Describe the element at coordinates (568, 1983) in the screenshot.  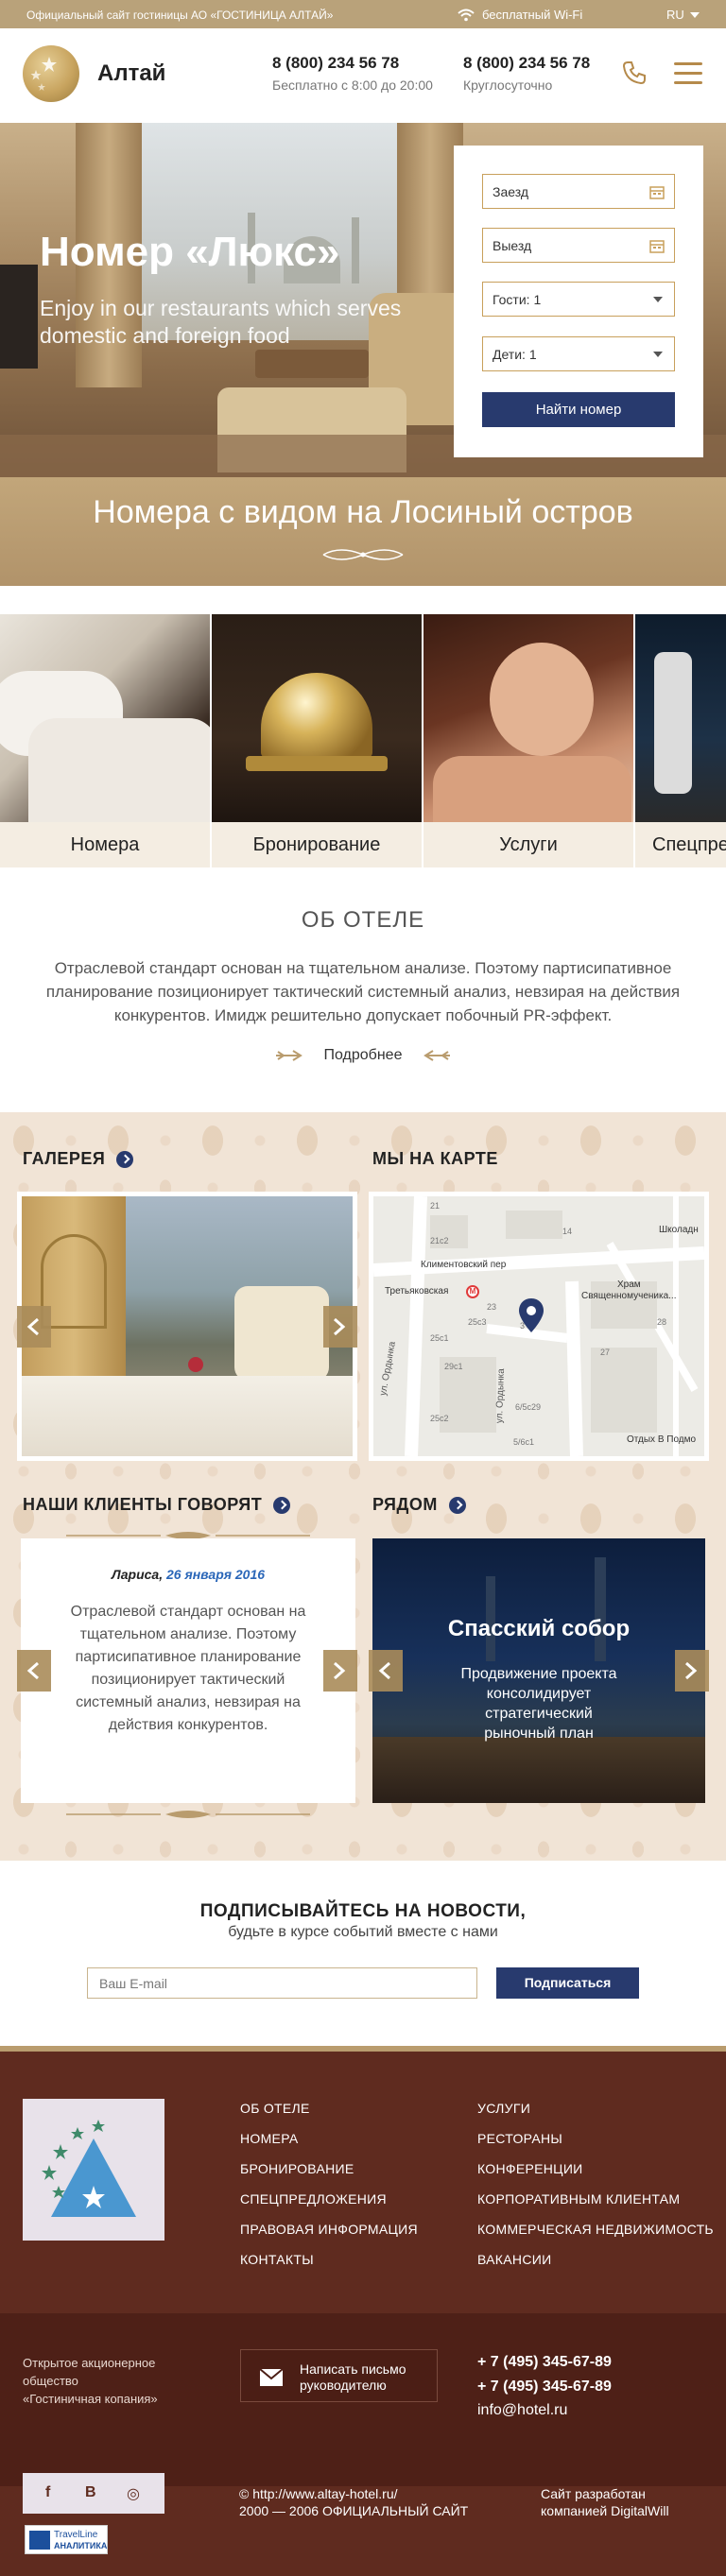
I see `subscribe-button: Подписаться` at that location.